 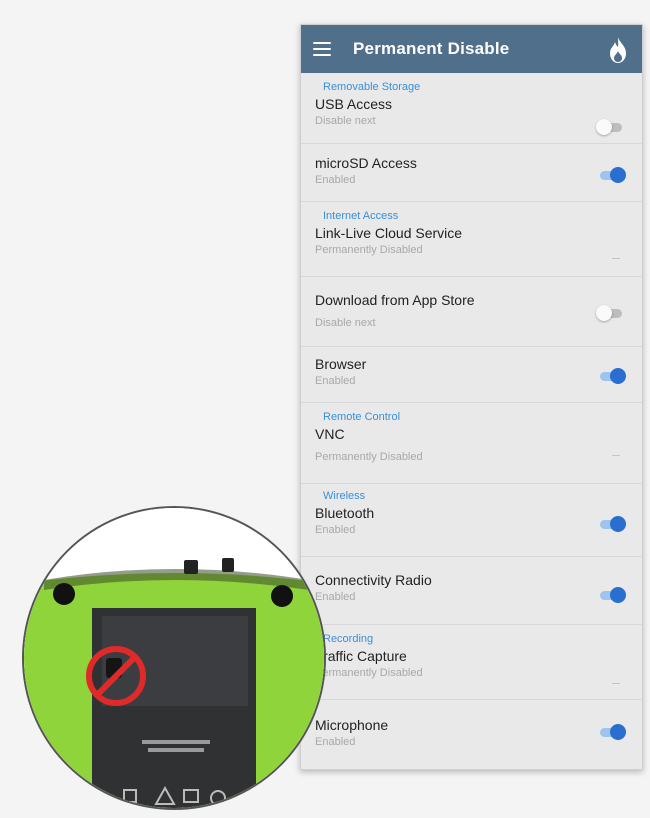 I want to click on app-bar: Permanent Disable, so click(x=471, y=49).